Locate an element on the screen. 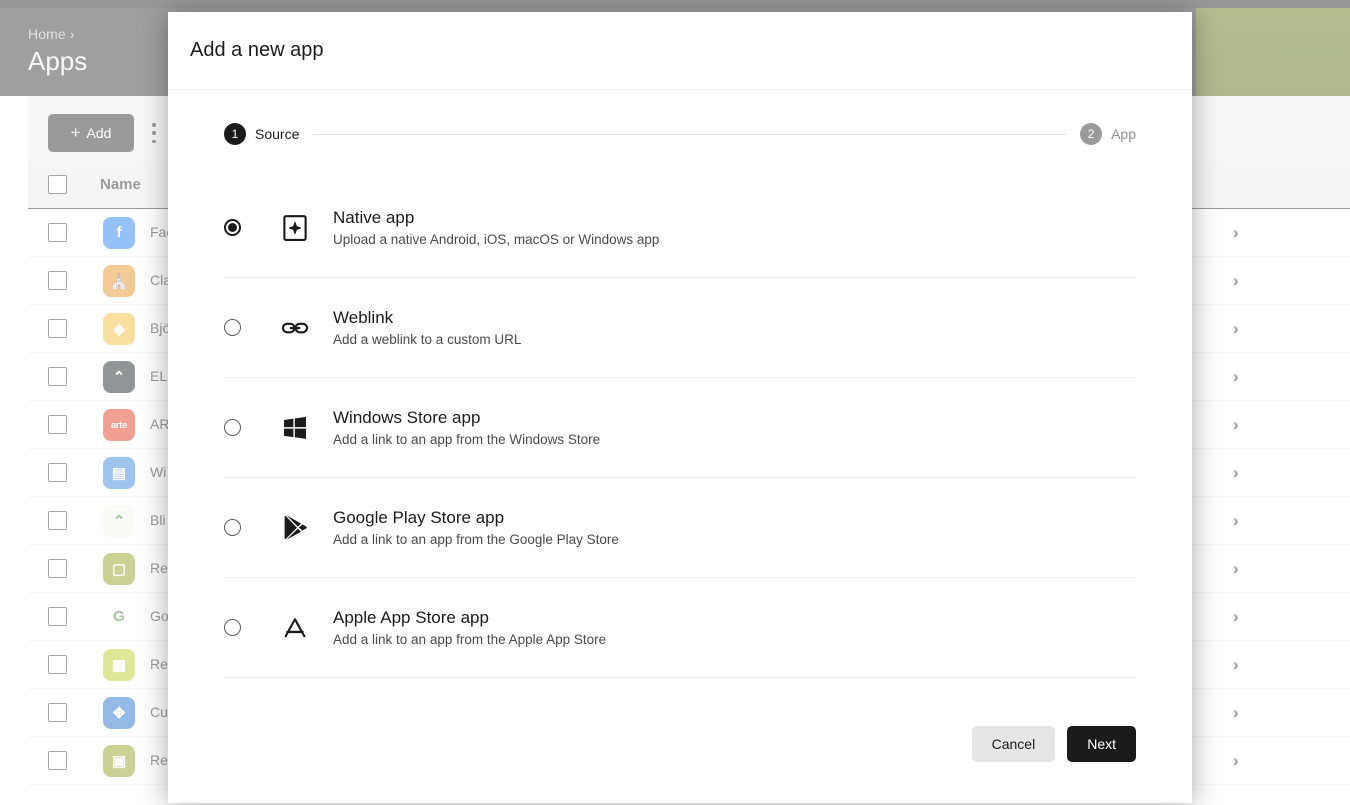  google-play-icon is located at coordinates (295, 528).